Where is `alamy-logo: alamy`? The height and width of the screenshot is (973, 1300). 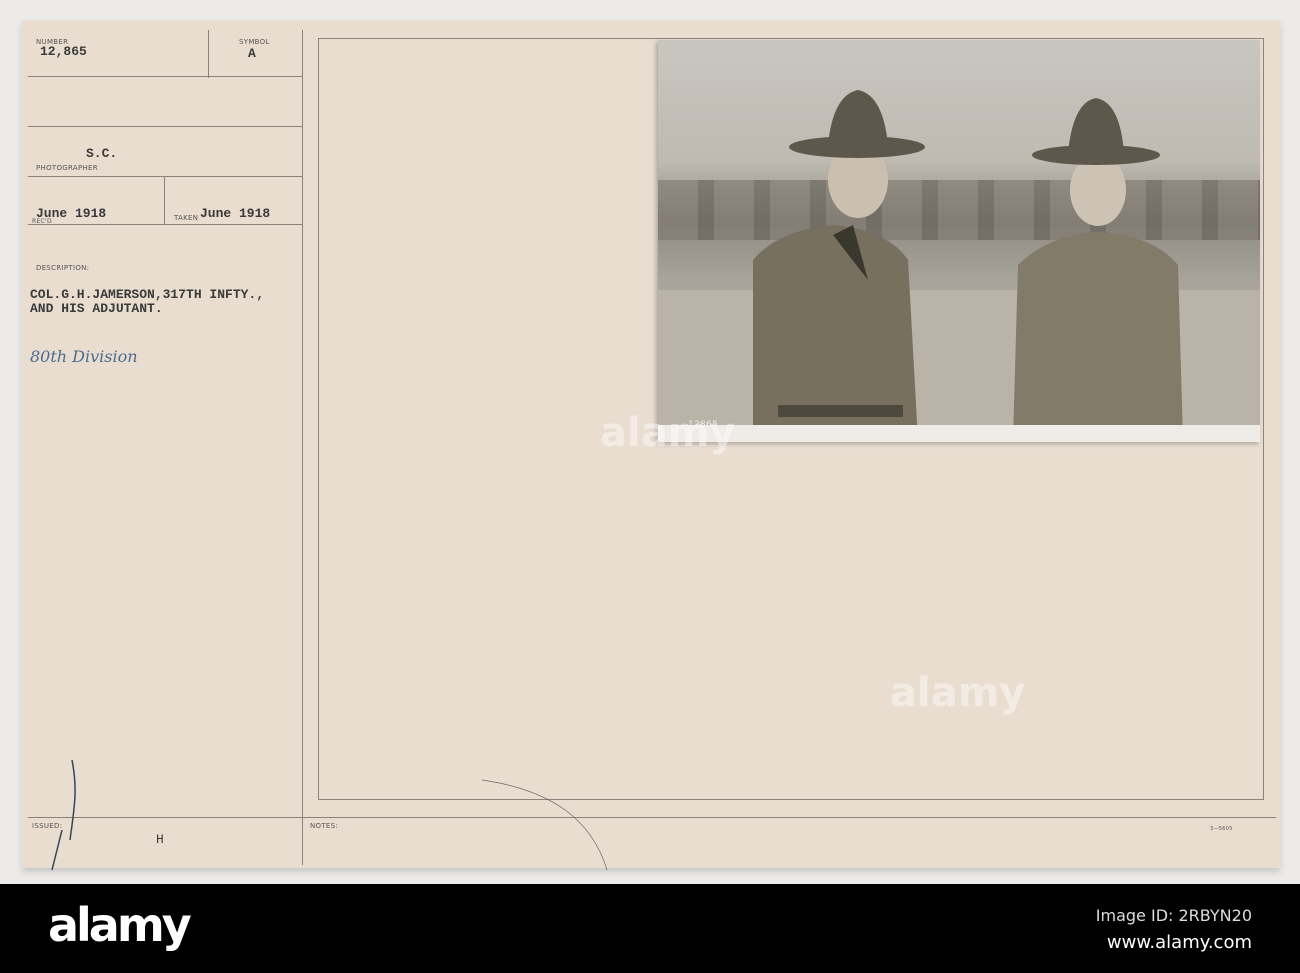
alamy-logo: alamy is located at coordinates (120, 925).